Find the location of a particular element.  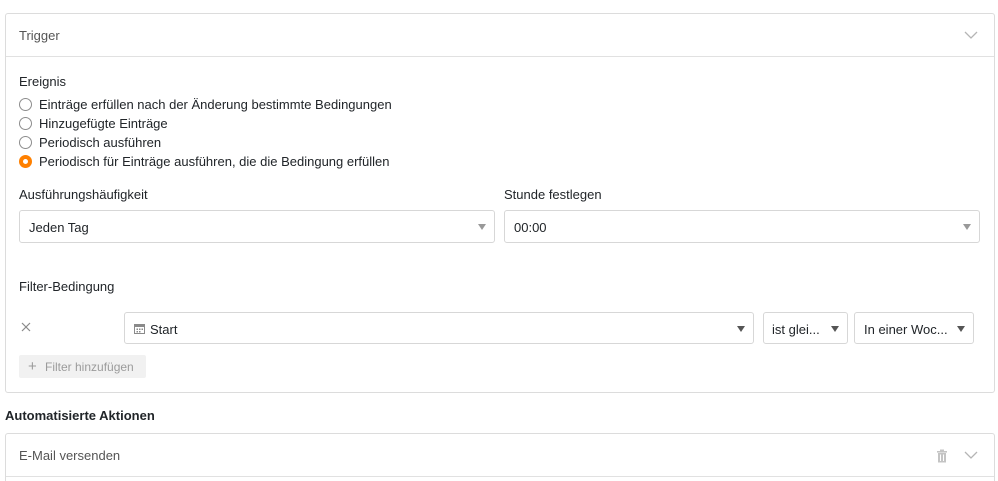

radio-button-selected is located at coordinates (25, 161).